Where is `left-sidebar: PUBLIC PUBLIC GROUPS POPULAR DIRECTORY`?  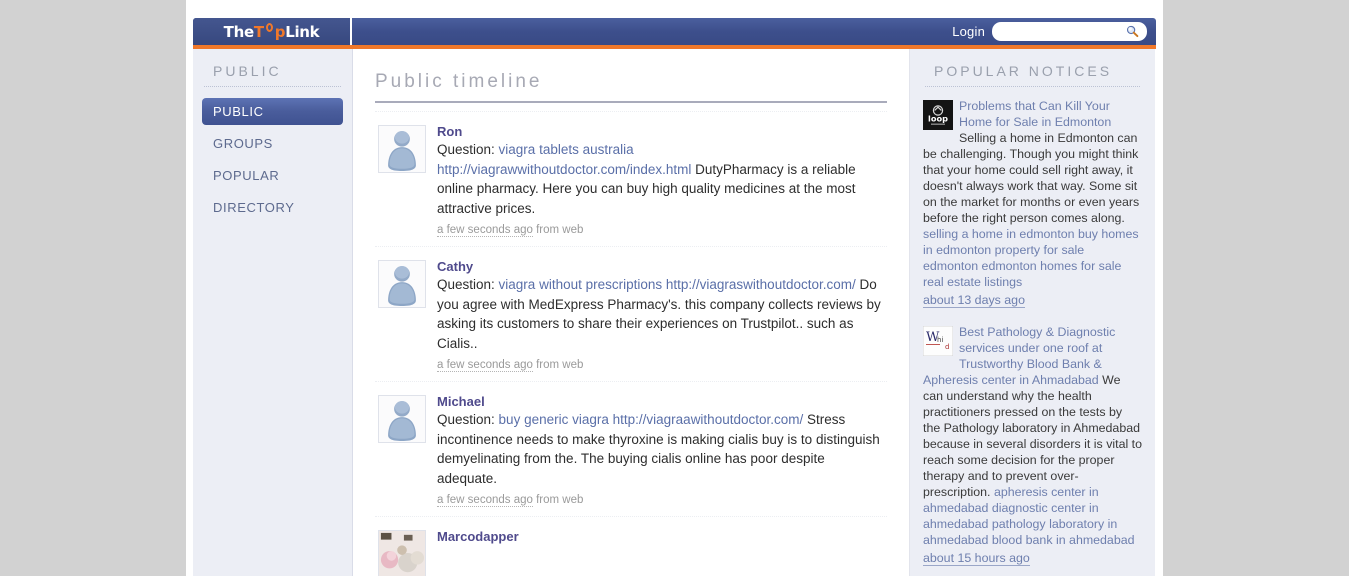
left-sidebar: PUBLIC PUBLIC GROUPS POPULAR DIRECTORY is located at coordinates (273, 312).